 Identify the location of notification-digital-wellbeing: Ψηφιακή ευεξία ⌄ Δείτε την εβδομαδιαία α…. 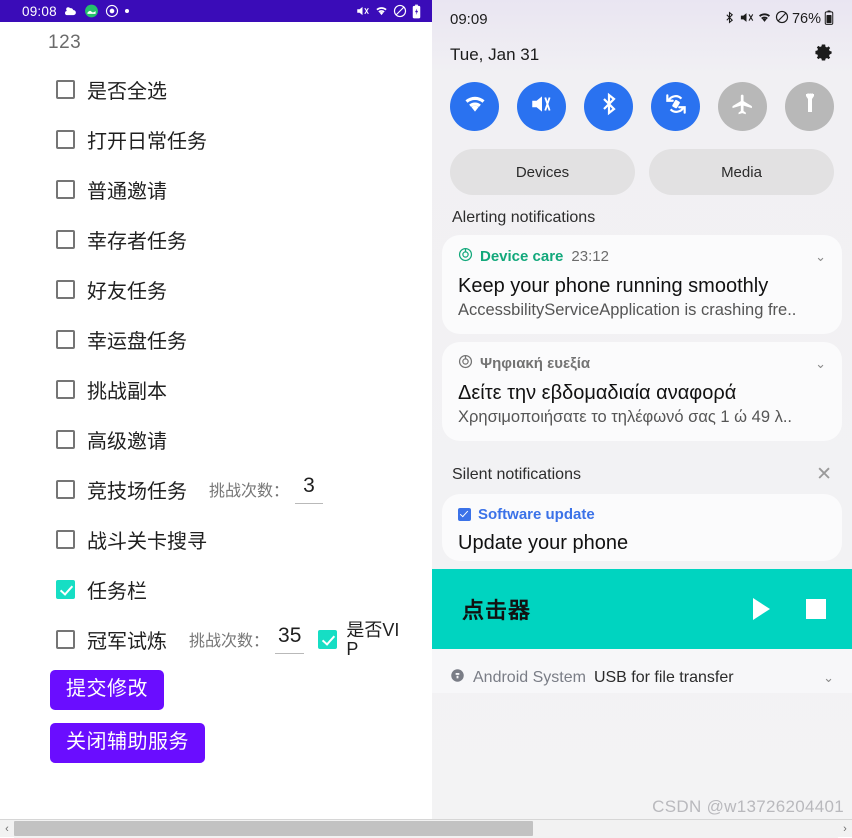
(642, 391).